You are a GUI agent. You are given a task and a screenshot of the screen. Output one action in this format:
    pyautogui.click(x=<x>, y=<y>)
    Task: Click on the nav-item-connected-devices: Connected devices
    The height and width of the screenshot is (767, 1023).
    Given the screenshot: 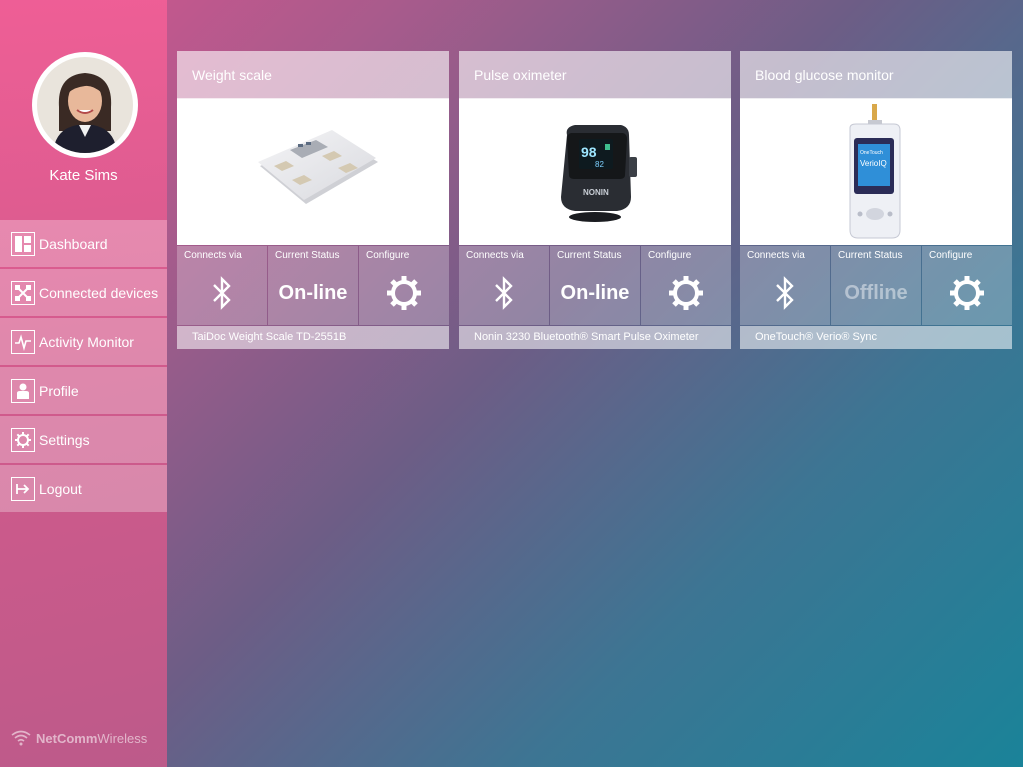 What is the action you would take?
    pyautogui.click(x=83, y=292)
    